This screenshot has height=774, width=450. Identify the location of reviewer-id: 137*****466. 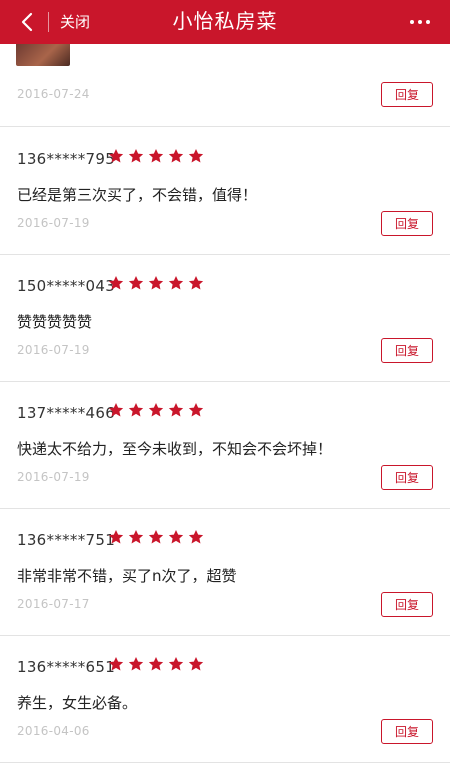
(66, 413).